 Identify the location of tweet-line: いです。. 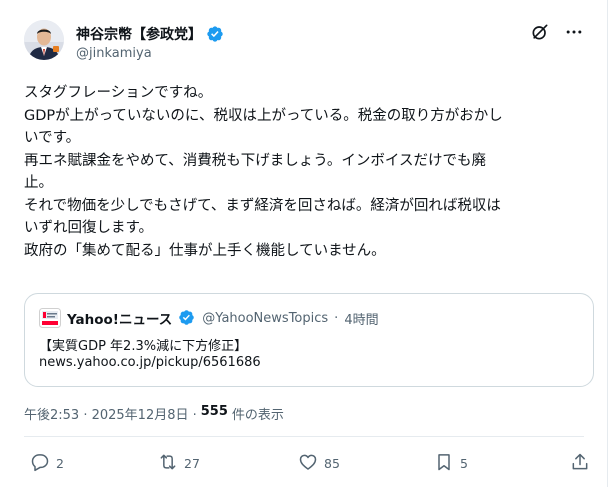
(52, 138).